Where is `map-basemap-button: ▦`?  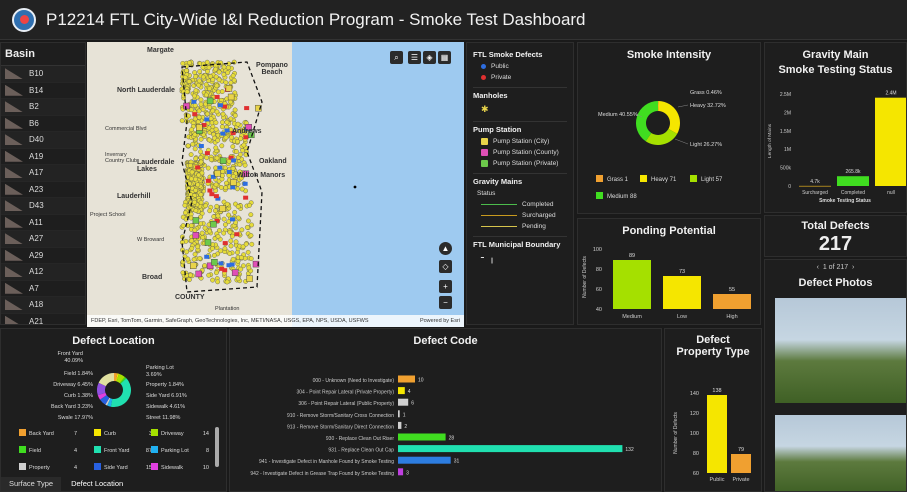
map-basemap-button: ▦ is located at coordinates (444, 57).